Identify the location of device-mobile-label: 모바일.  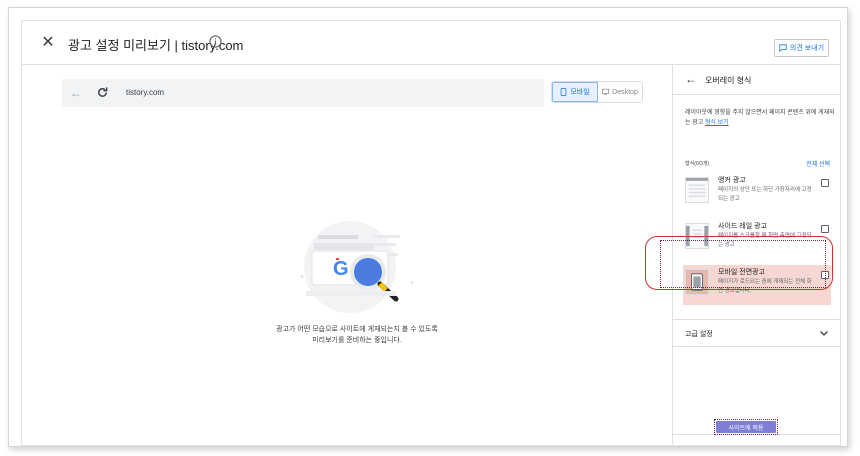
(580, 92).